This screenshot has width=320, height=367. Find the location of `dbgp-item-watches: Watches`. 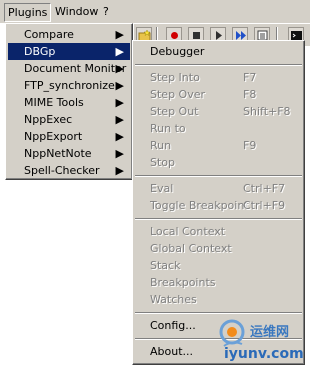

dbgp-item-watches: Watches is located at coordinates (218, 299).